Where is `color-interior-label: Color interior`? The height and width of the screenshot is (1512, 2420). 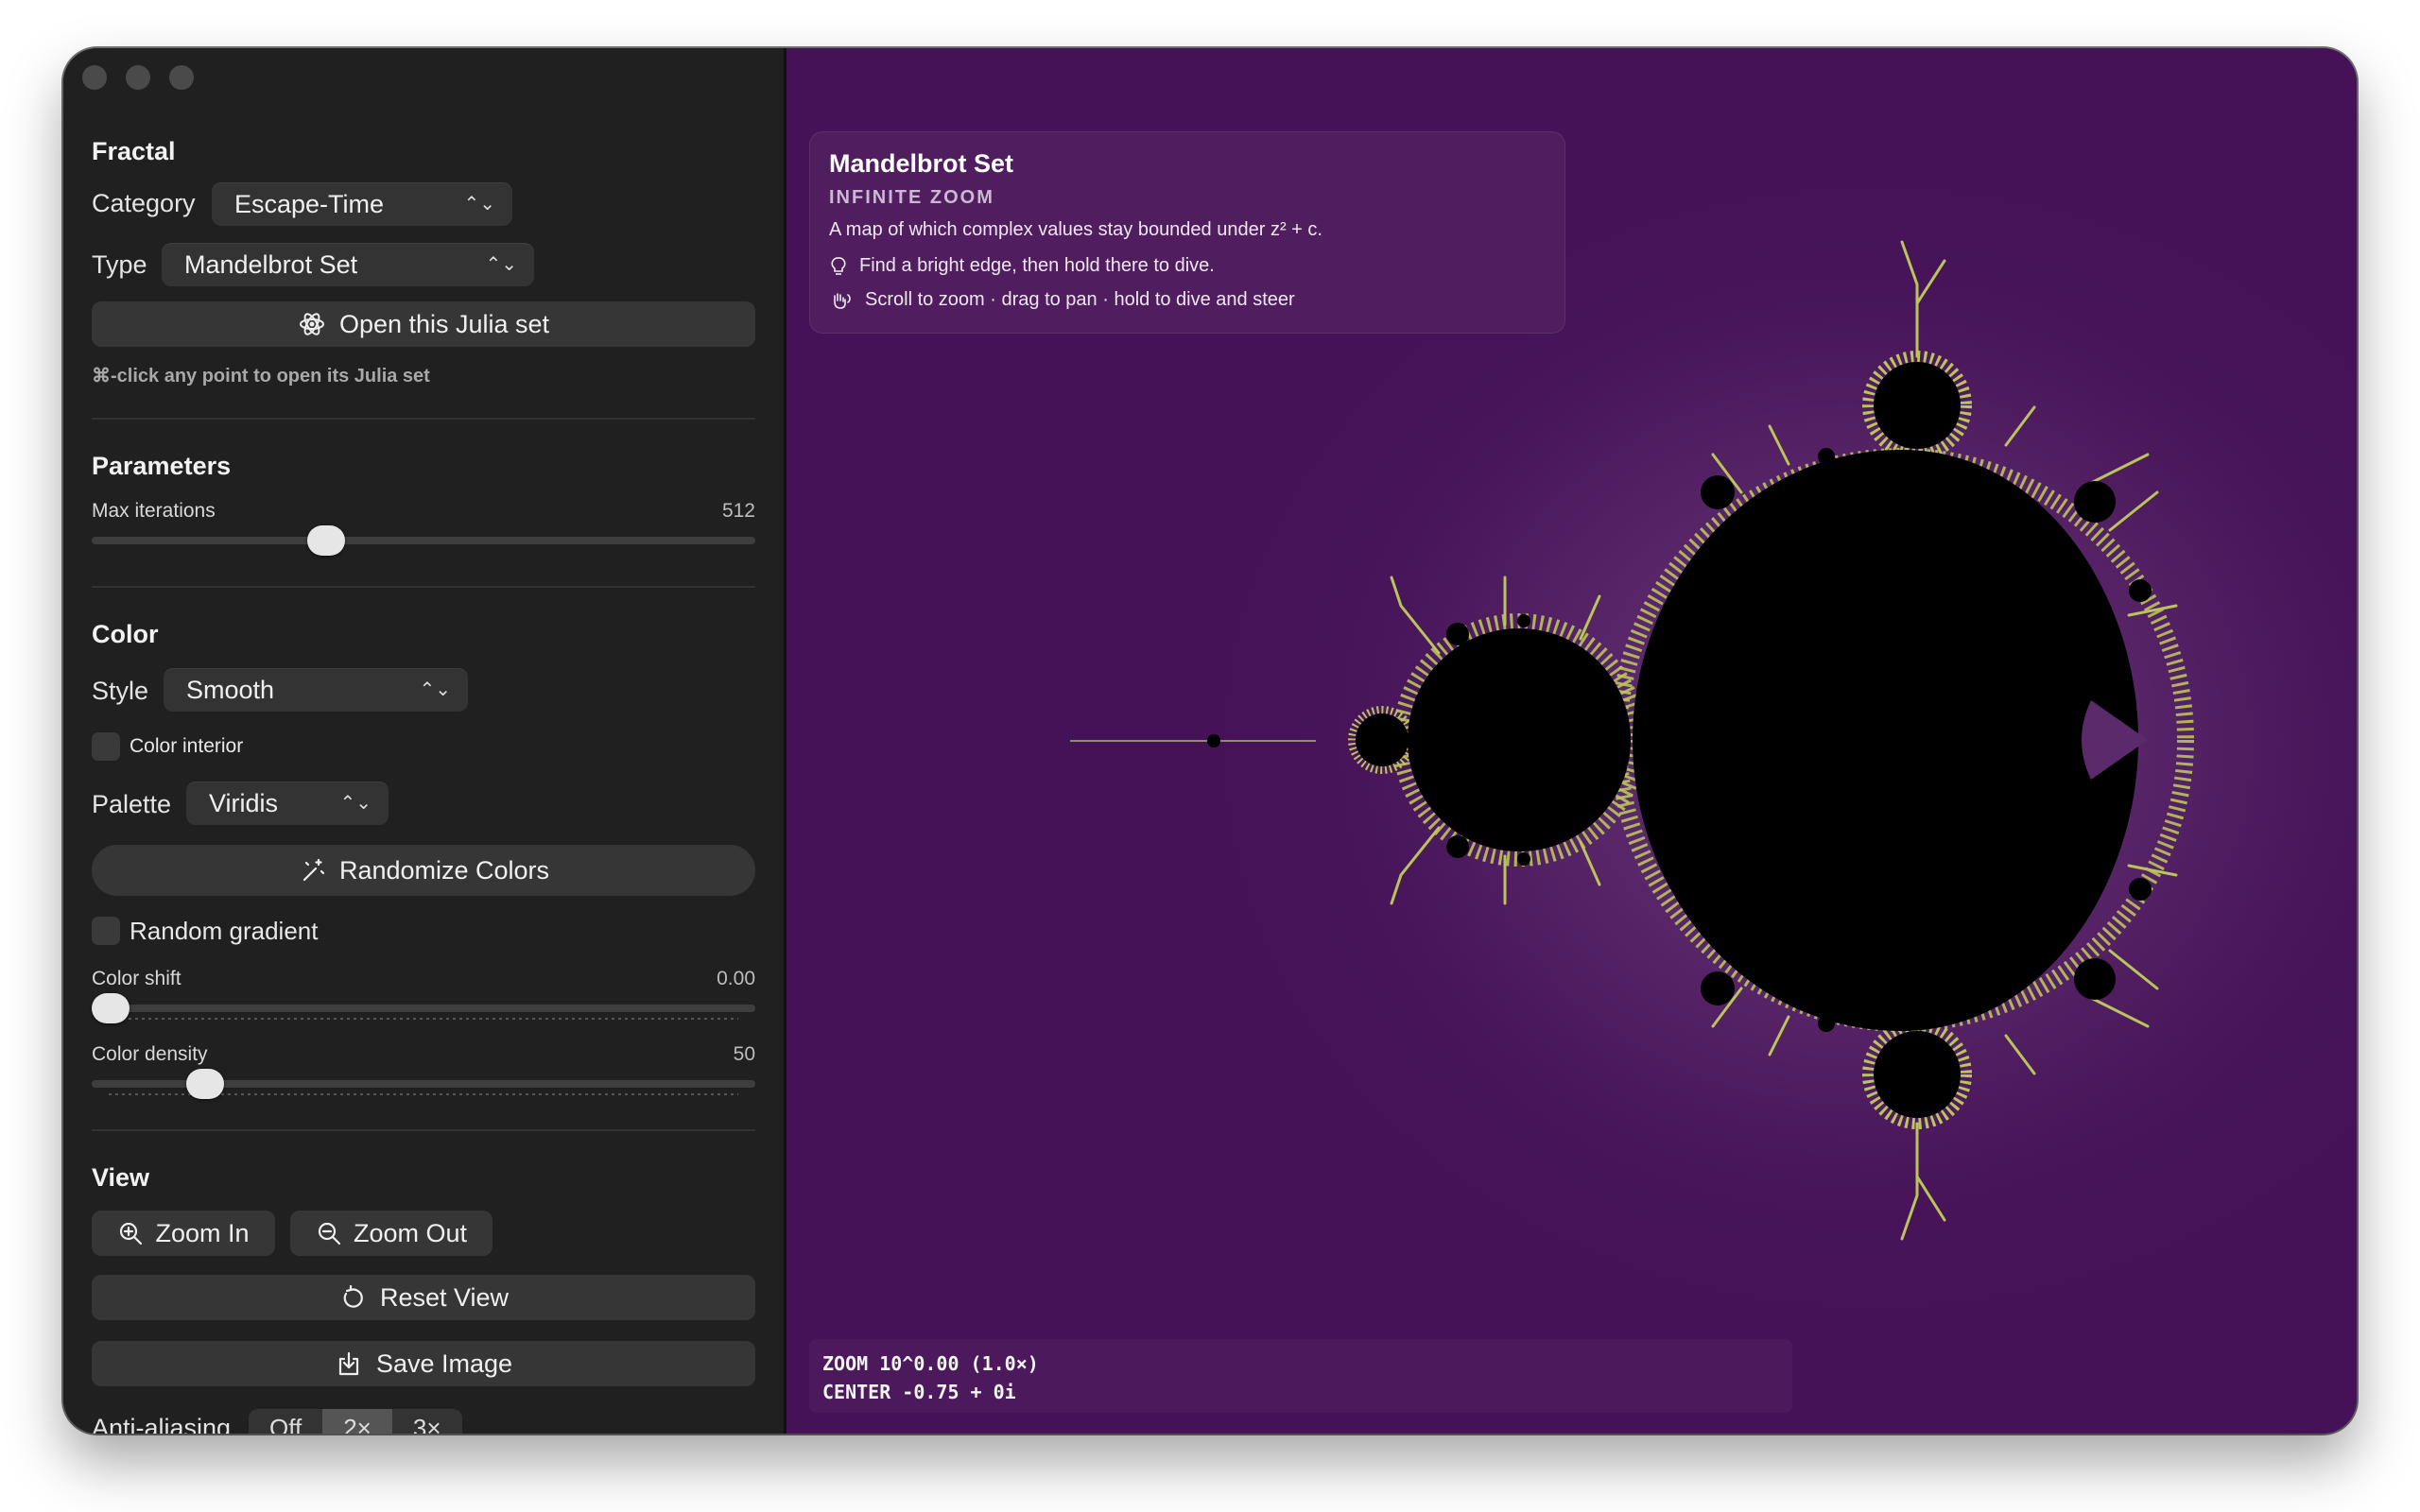
color-interior-label: Color interior is located at coordinates (187, 746).